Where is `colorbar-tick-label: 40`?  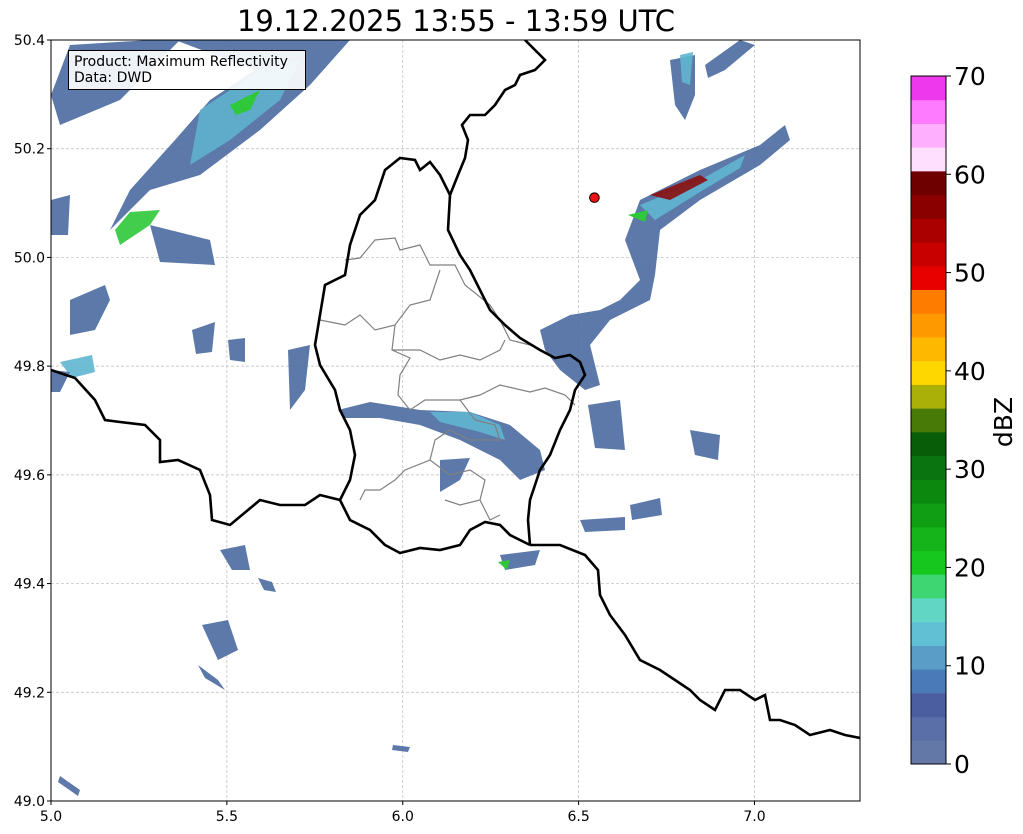
colorbar-tick-label: 40 is located at coordinates (970, 371).